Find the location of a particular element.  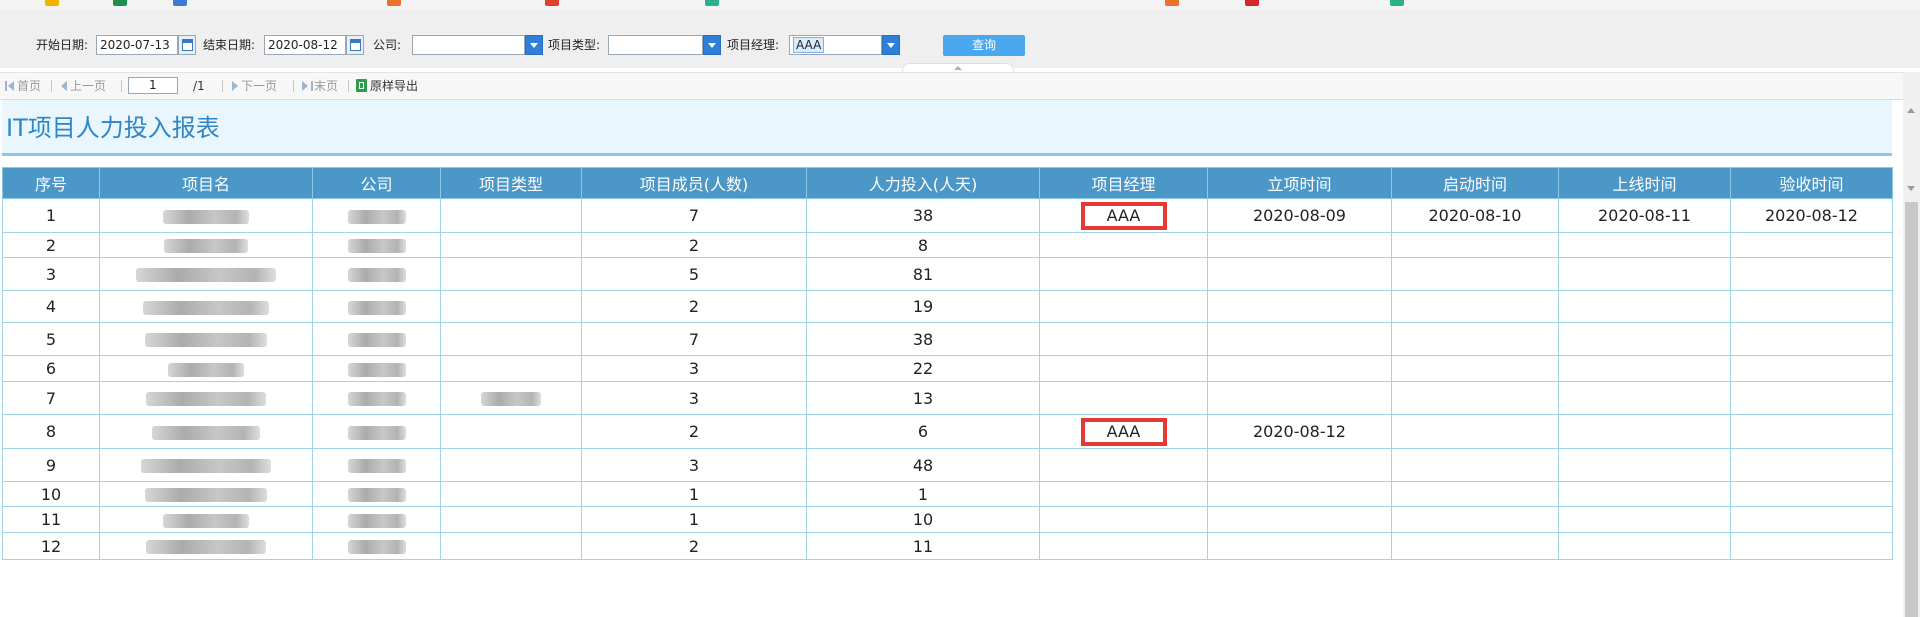

first-page-icon is located at coordinates (6, 86).